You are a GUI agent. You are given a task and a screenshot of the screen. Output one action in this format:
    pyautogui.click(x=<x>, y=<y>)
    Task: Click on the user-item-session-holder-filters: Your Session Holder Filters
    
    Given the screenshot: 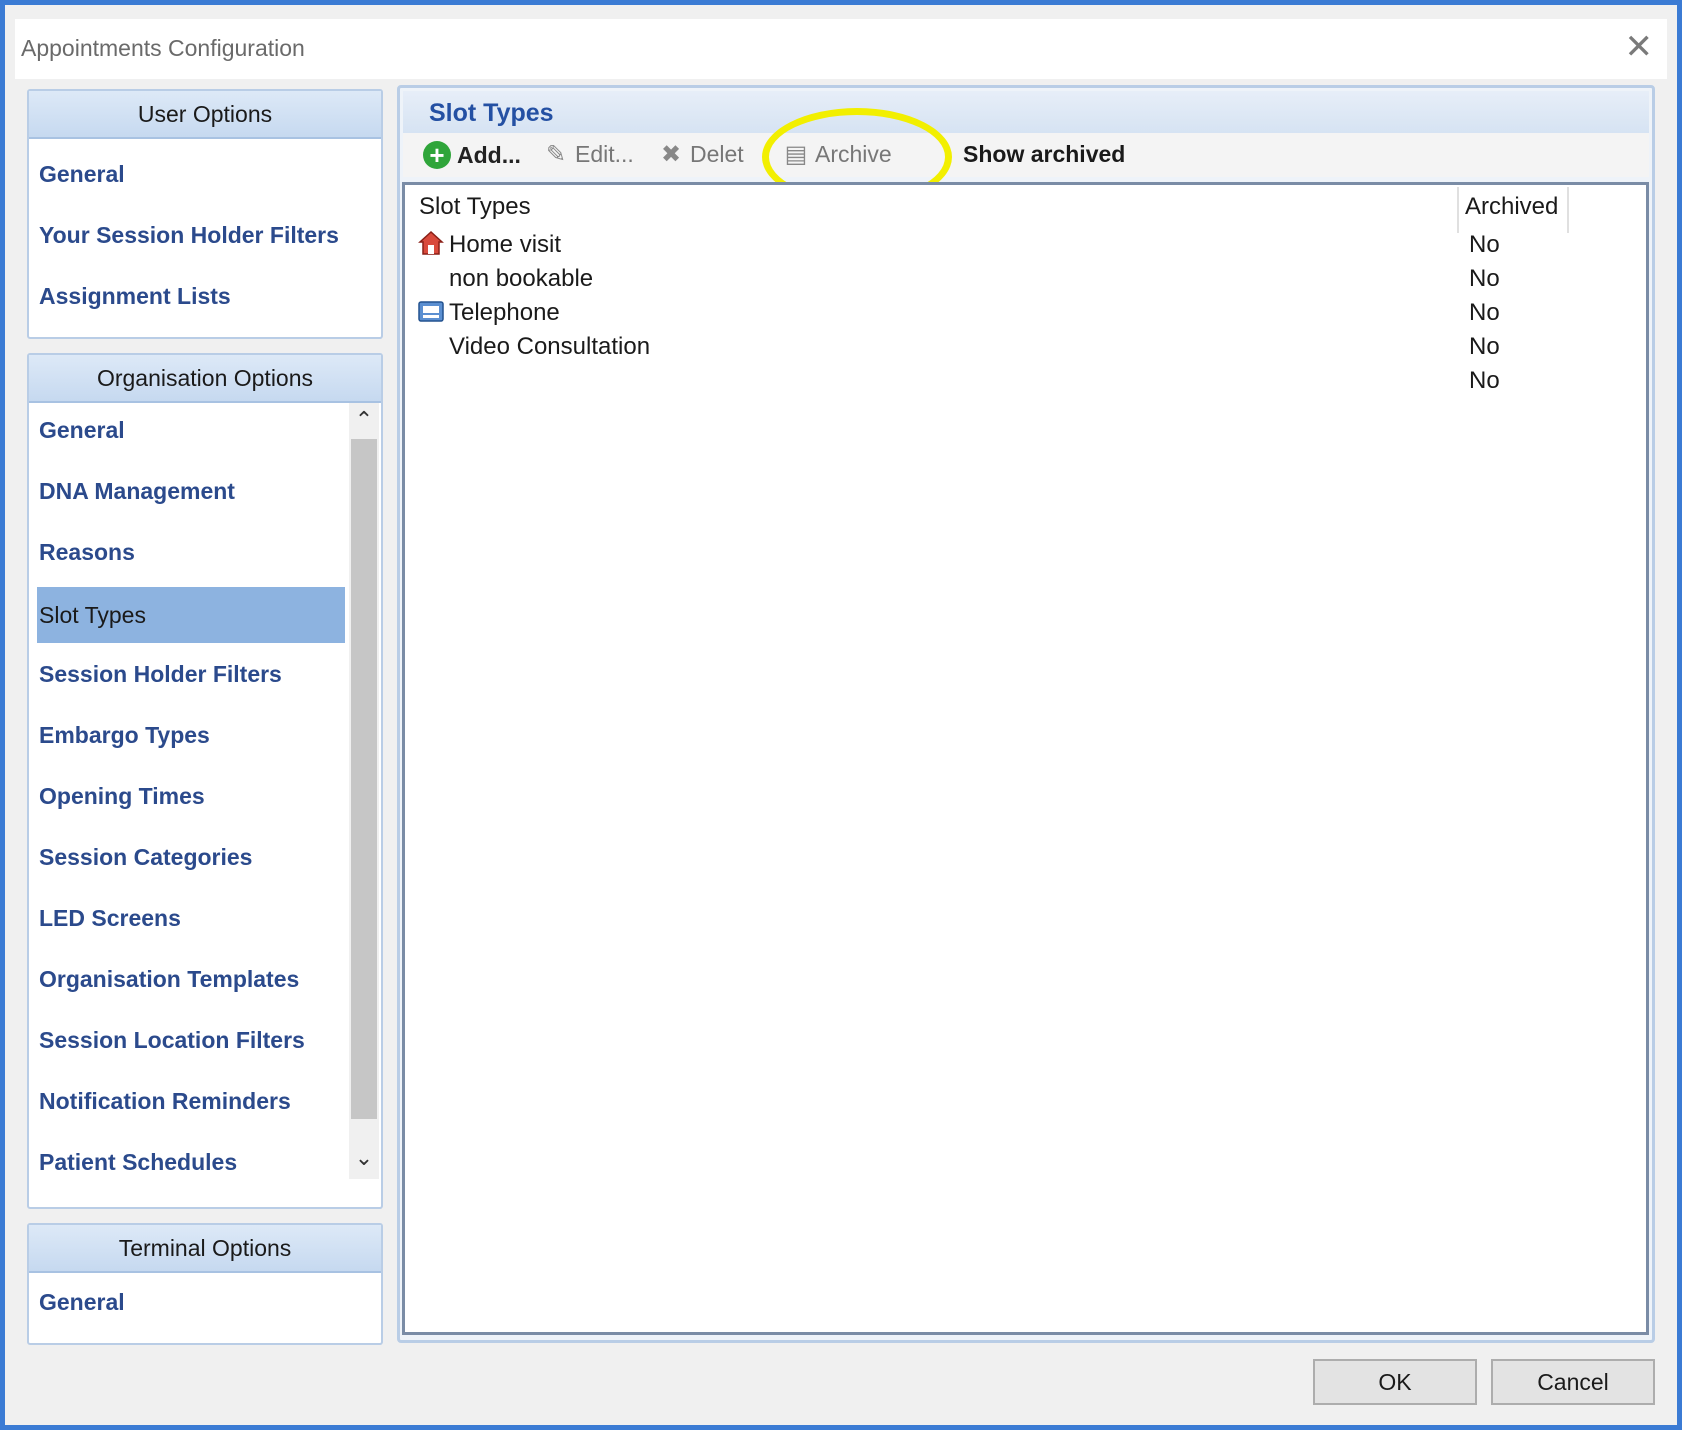 What is the action you would take?
    pyautogui.click(x=189, y=235)
    